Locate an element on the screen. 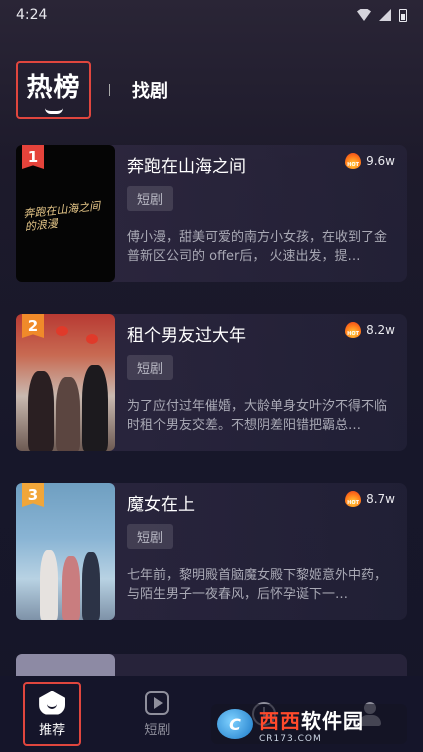 The height and width of the screenshot is (752, 423). heat-value: 8.2w is located at coordinates (380, 330).